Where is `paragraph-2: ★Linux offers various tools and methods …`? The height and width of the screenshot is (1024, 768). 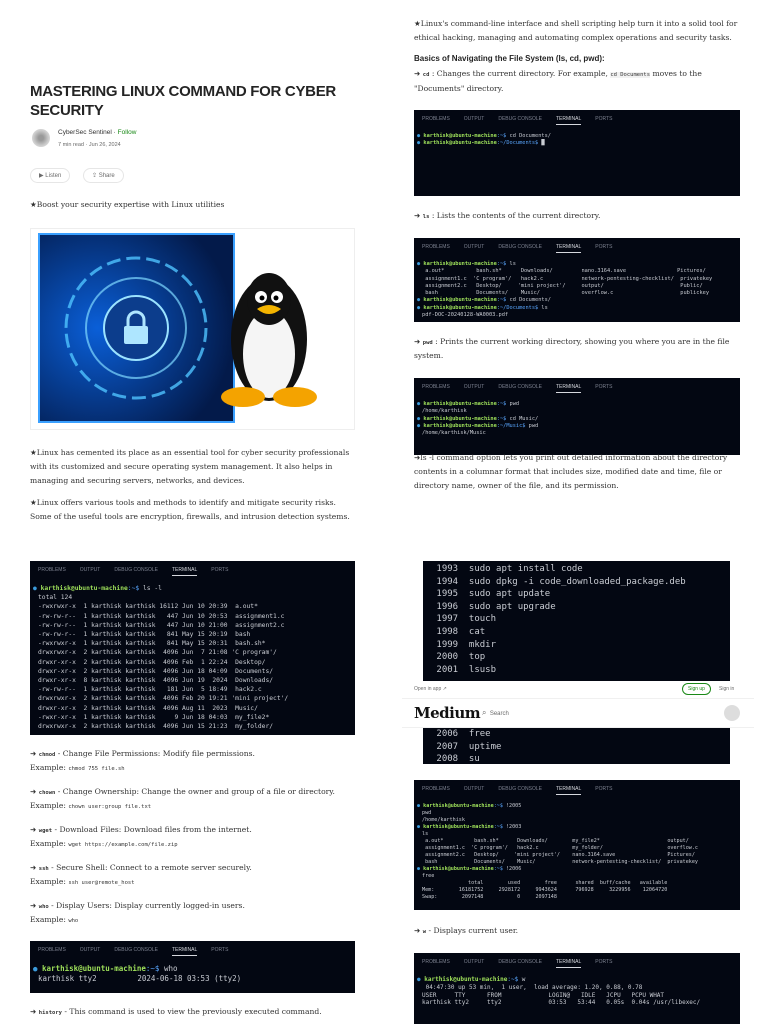
paragraph-2: ★Linux offers various tools and methods … is located at coordinates (190, 509).